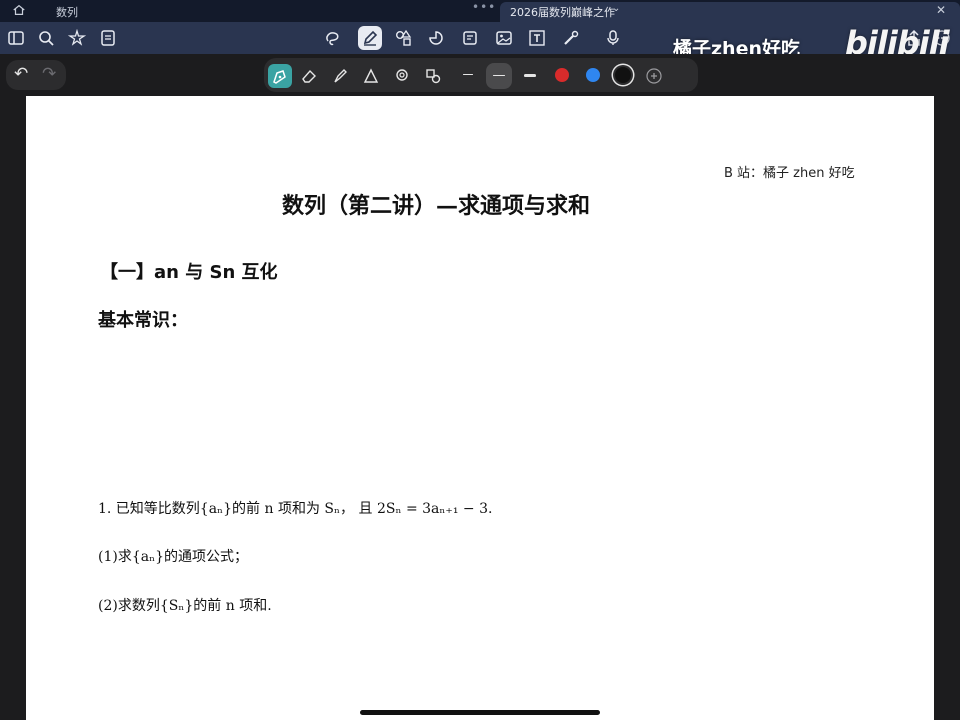  What do you see at coordinates (173, 557) in the screenshot?
I see `problem-part-1: (1)求{aₙ}的通项公式；` at bounding box center [173, 557].